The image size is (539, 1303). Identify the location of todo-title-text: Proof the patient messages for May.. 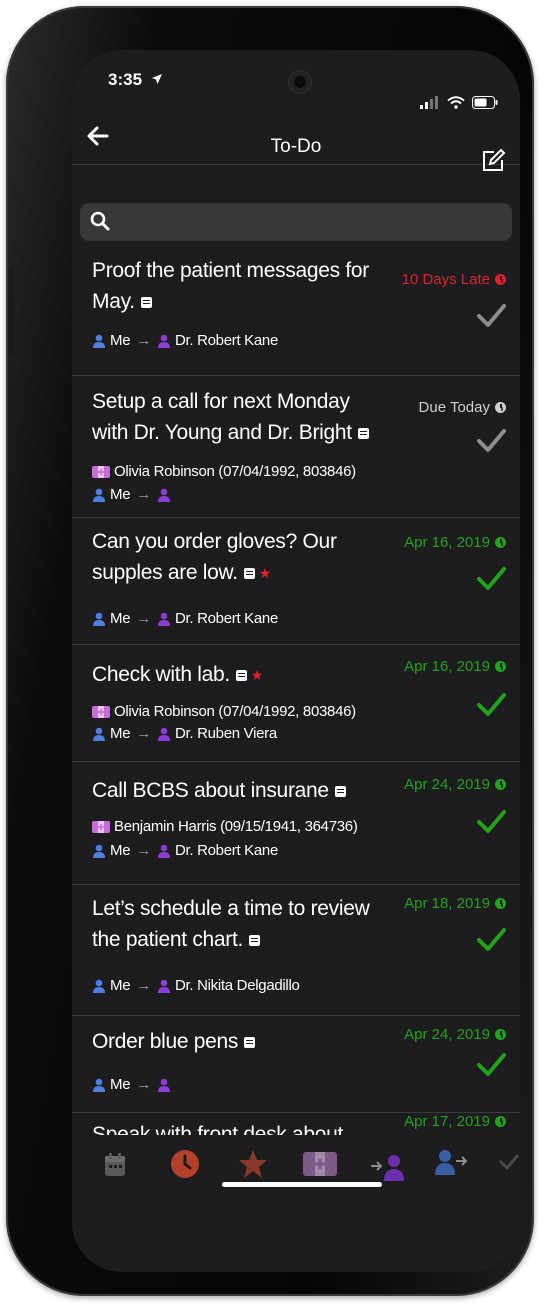
(230, 286).